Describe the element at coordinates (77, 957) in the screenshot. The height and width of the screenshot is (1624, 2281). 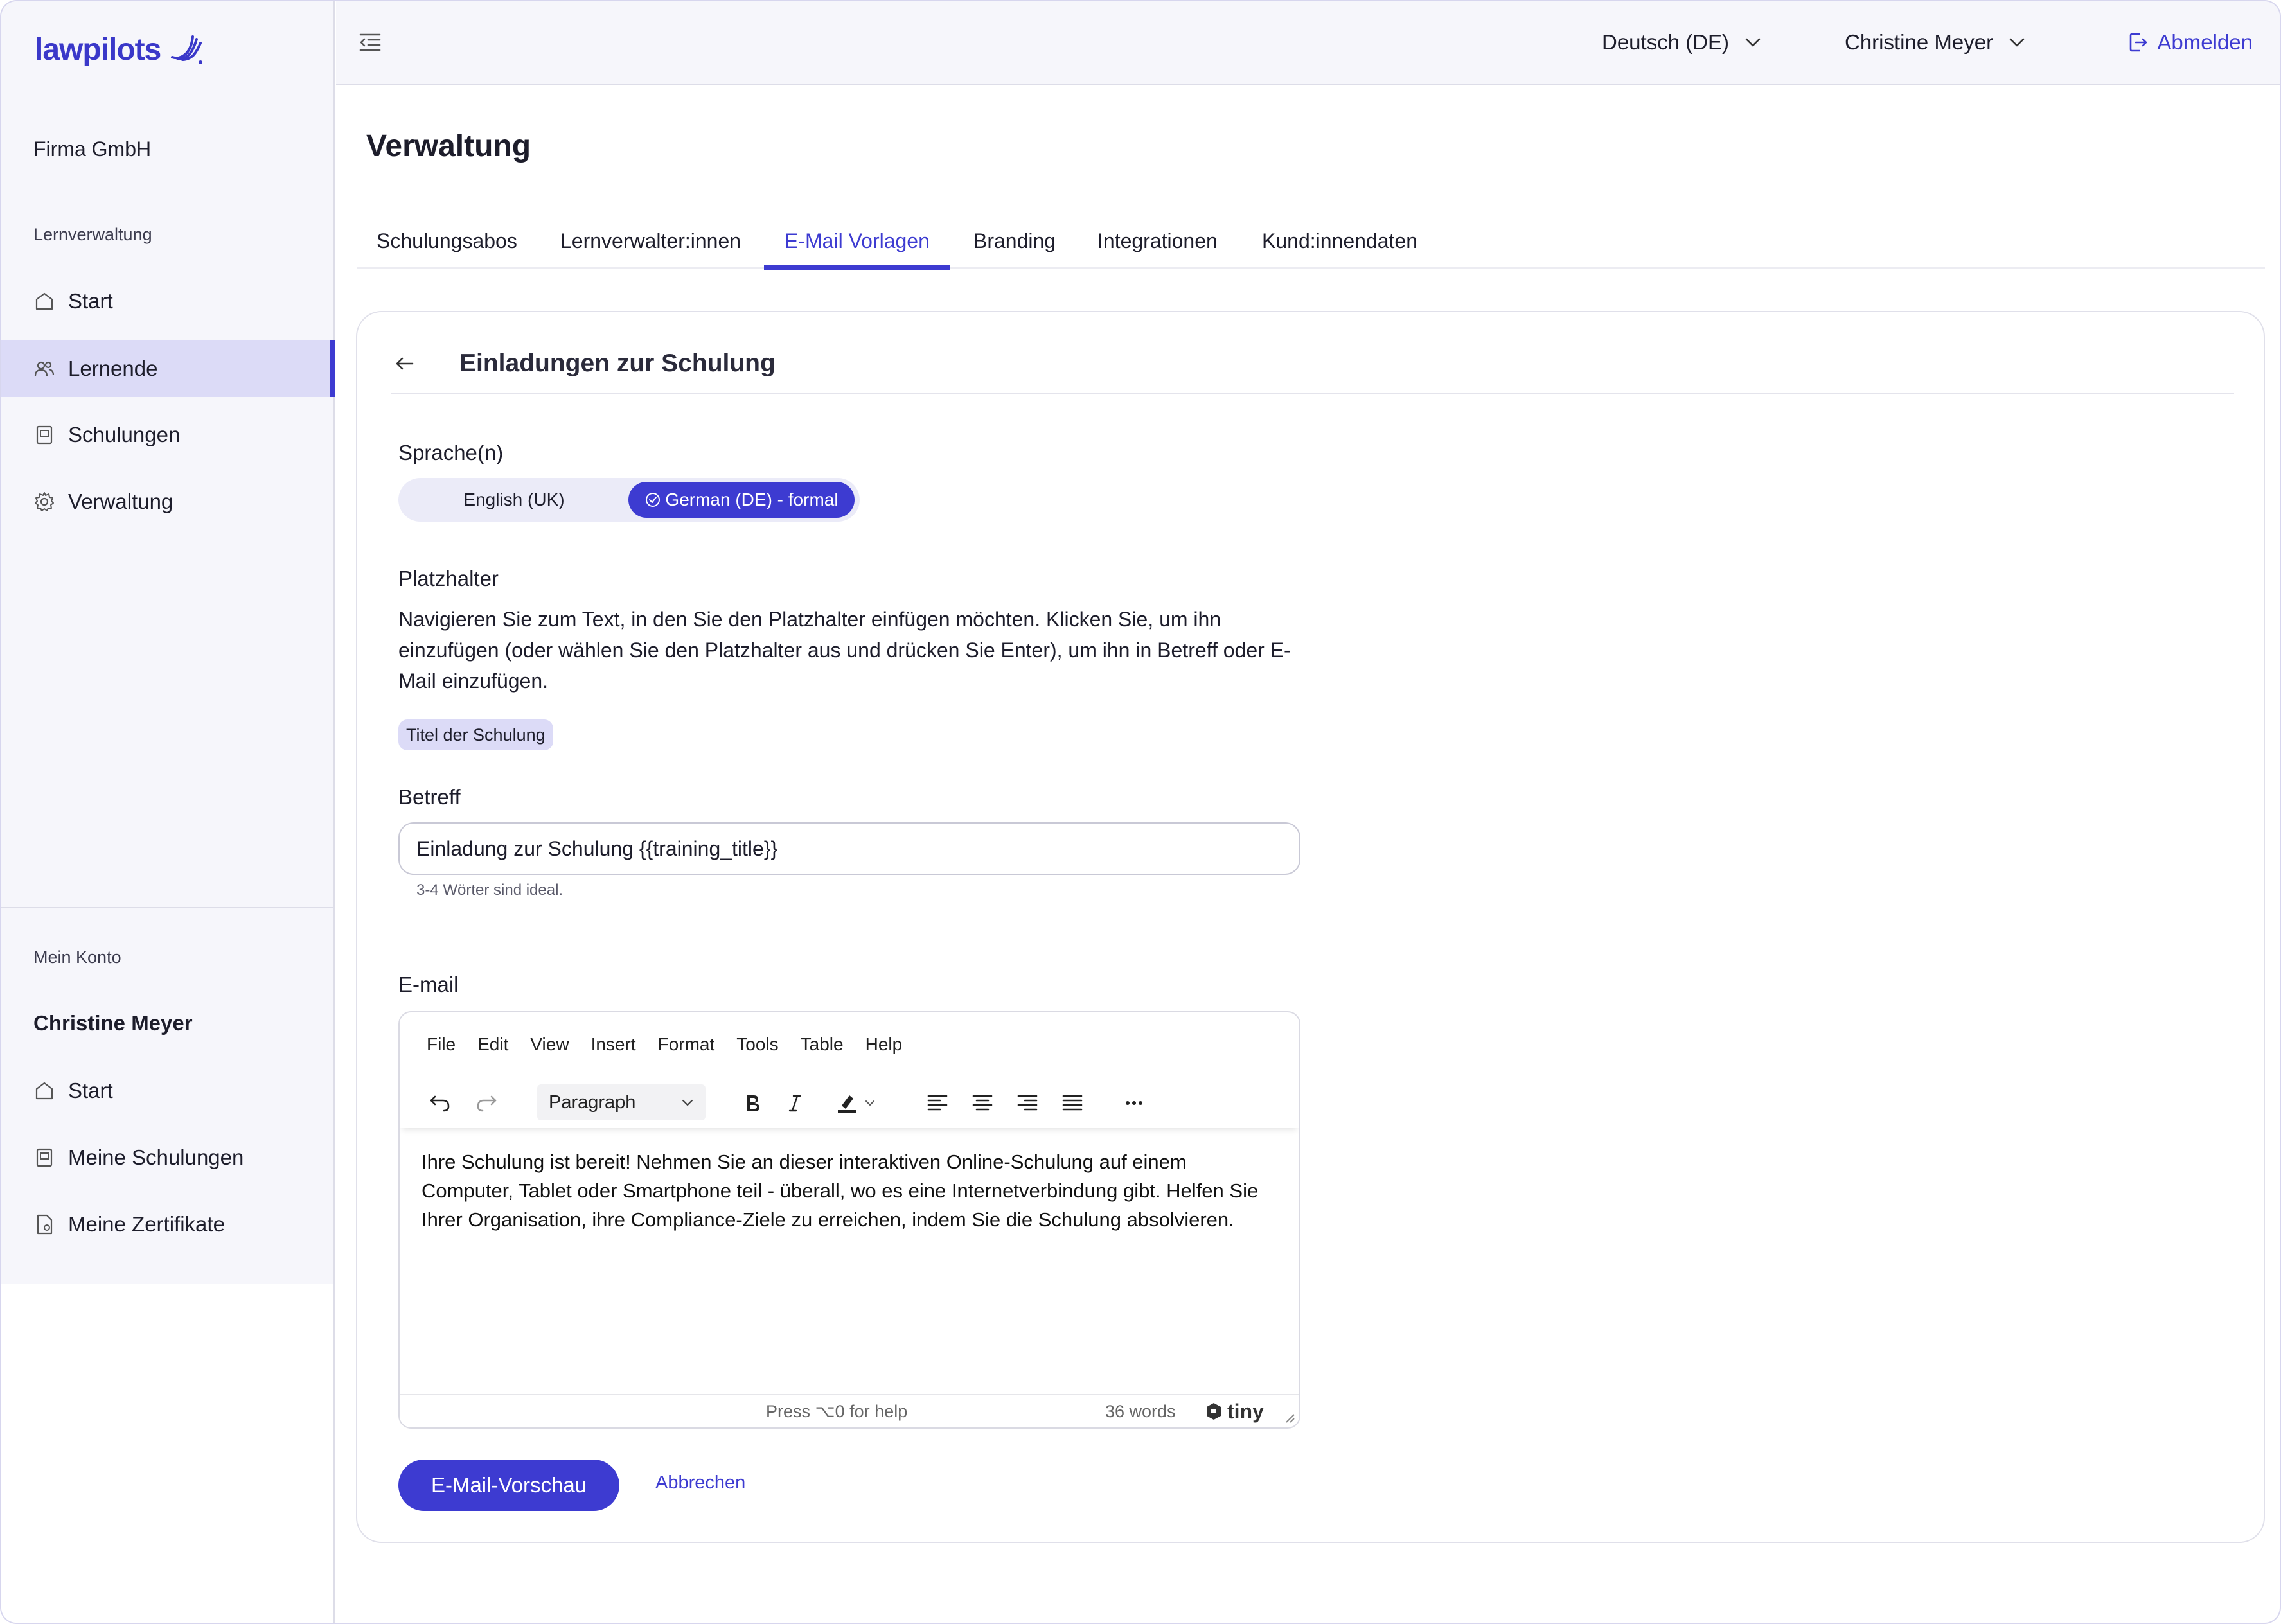
I see `section-label-mein-konto: Mein Konto` at that location.